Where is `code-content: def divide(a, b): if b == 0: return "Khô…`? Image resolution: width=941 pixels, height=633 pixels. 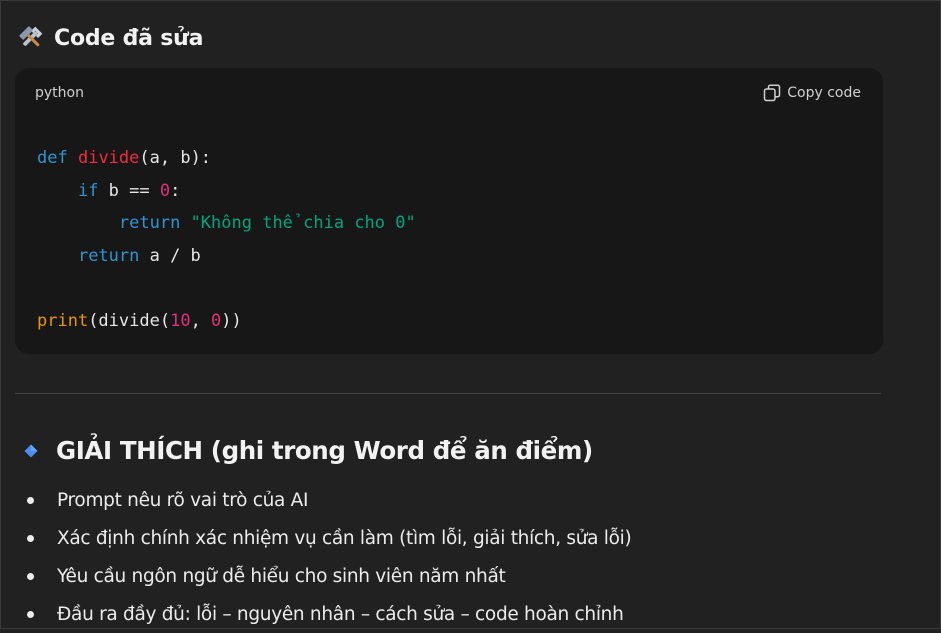
code-content: def divide(a, b): if b == 0: return "Khô… is located at coordinates (226, 240).